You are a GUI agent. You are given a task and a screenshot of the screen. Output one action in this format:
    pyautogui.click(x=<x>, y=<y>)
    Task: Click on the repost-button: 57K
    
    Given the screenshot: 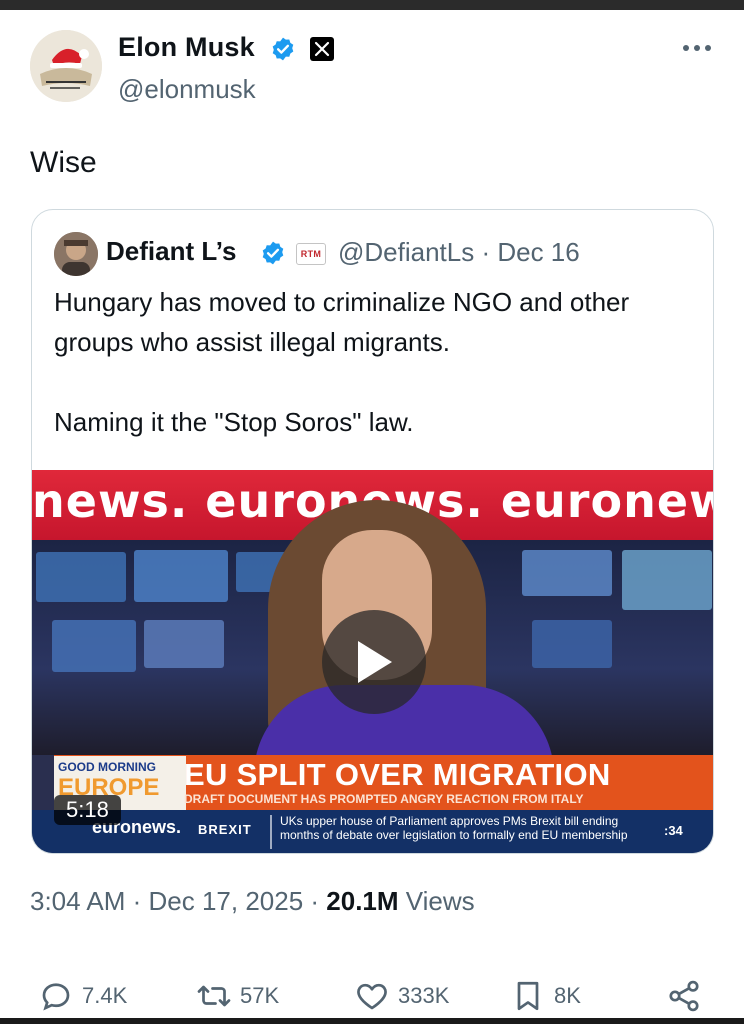 What is the action you would take?
    pyautogui.click(x=237, y=996)
    